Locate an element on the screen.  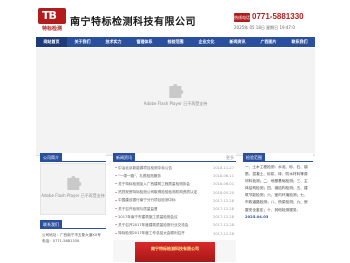
bottom-banner: 南宁特标检测科技有限公司 is located at coordinates (174, 251).